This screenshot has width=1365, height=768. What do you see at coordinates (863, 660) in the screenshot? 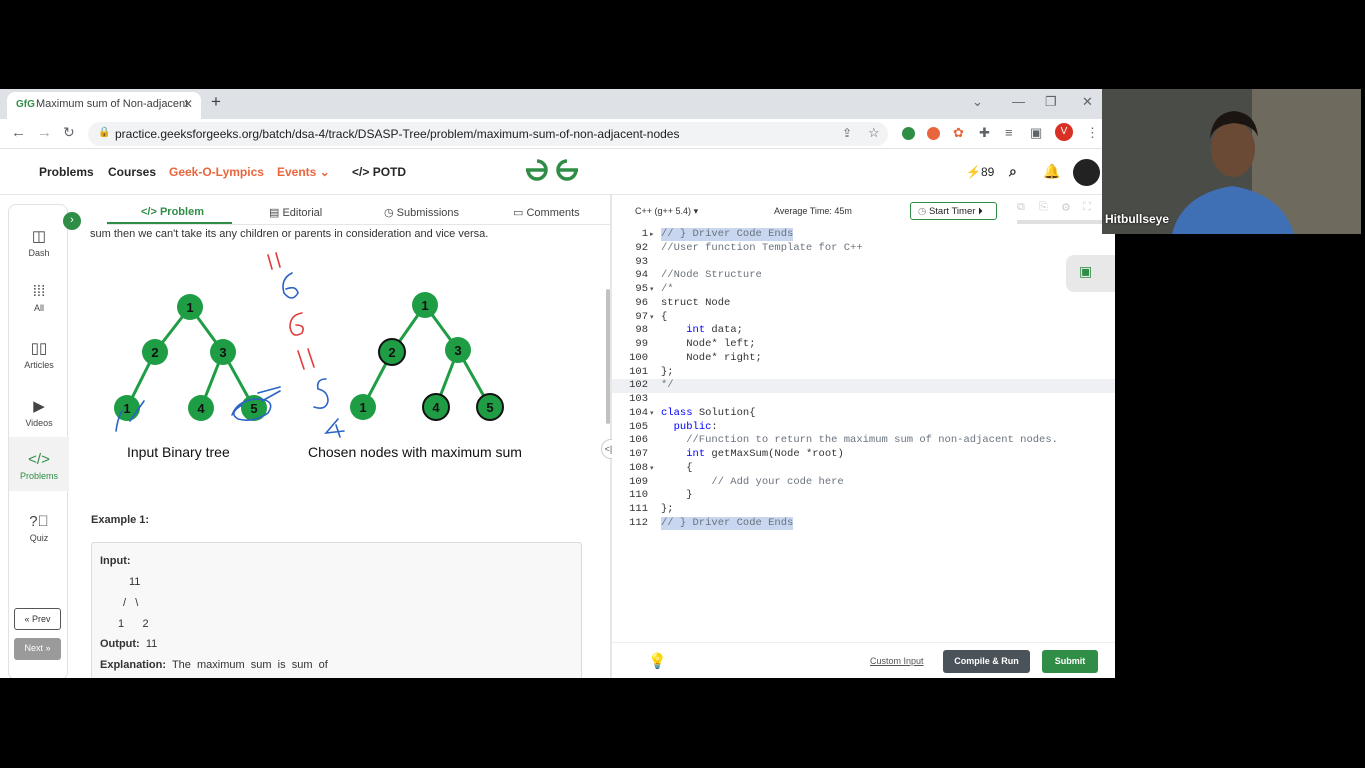
I see `editor-footer: 💡 Custom Input Compile & Run Submit` at bounding box center [863, 660].